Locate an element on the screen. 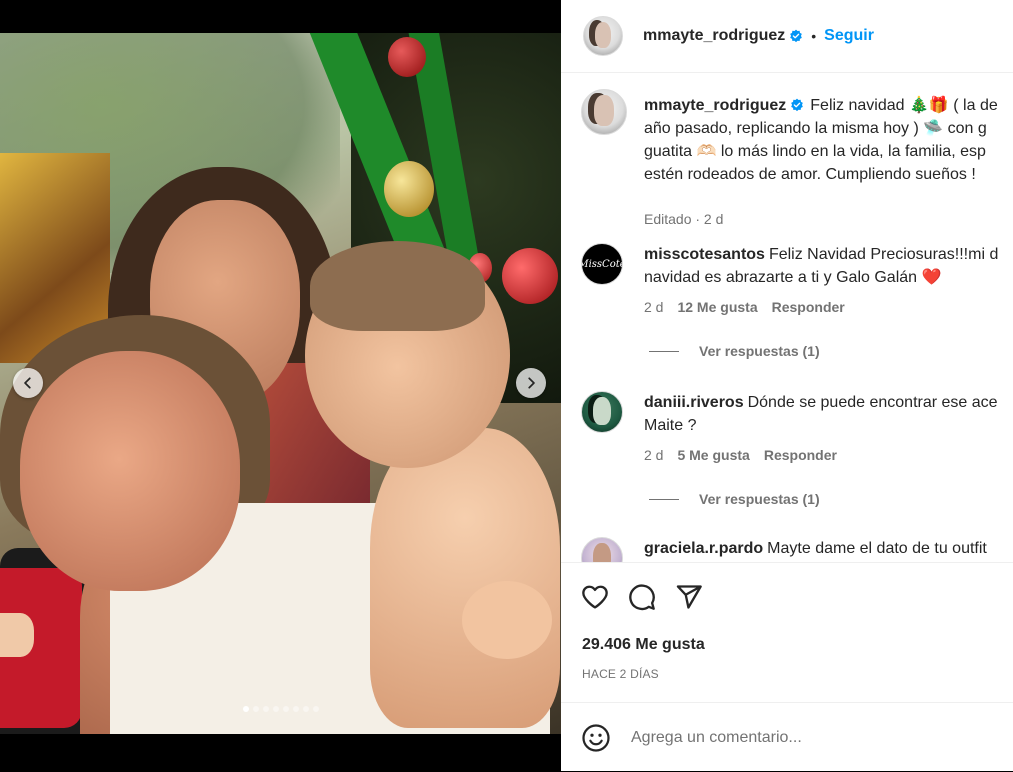  carousel-next-button is located at coordinates (531, 383).